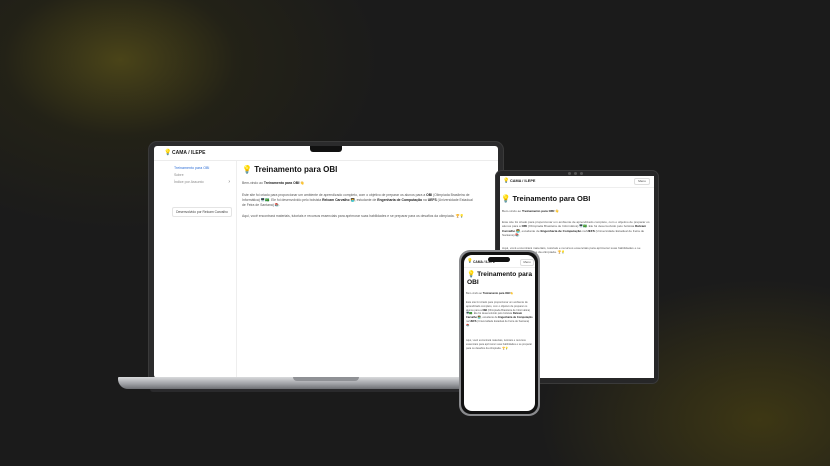  Describe the element at coordinates (189, 182) in the screenshot. I see `sidebar-item-label: Índice por Assunto` at that location.